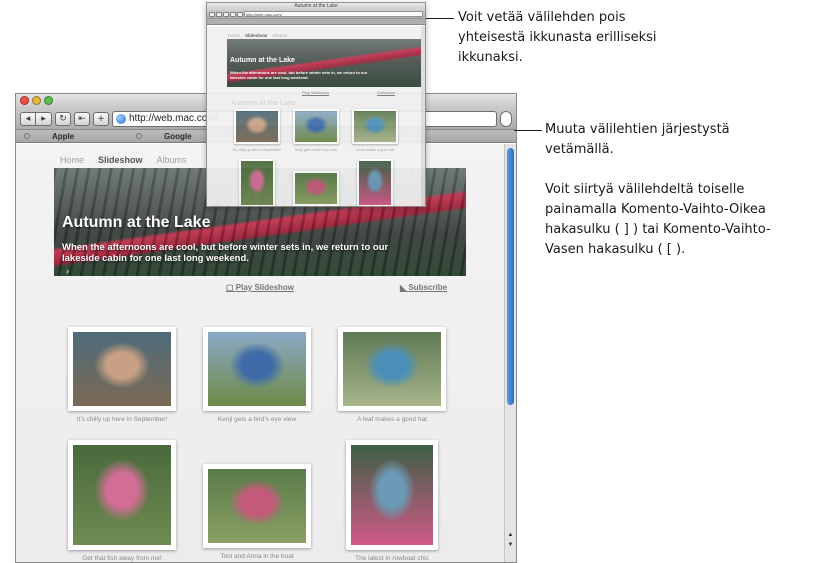 This screenshot has height=563, width=813. I want to click on photo-item: Kenji gets a bird's eye view, so click(257, 375).